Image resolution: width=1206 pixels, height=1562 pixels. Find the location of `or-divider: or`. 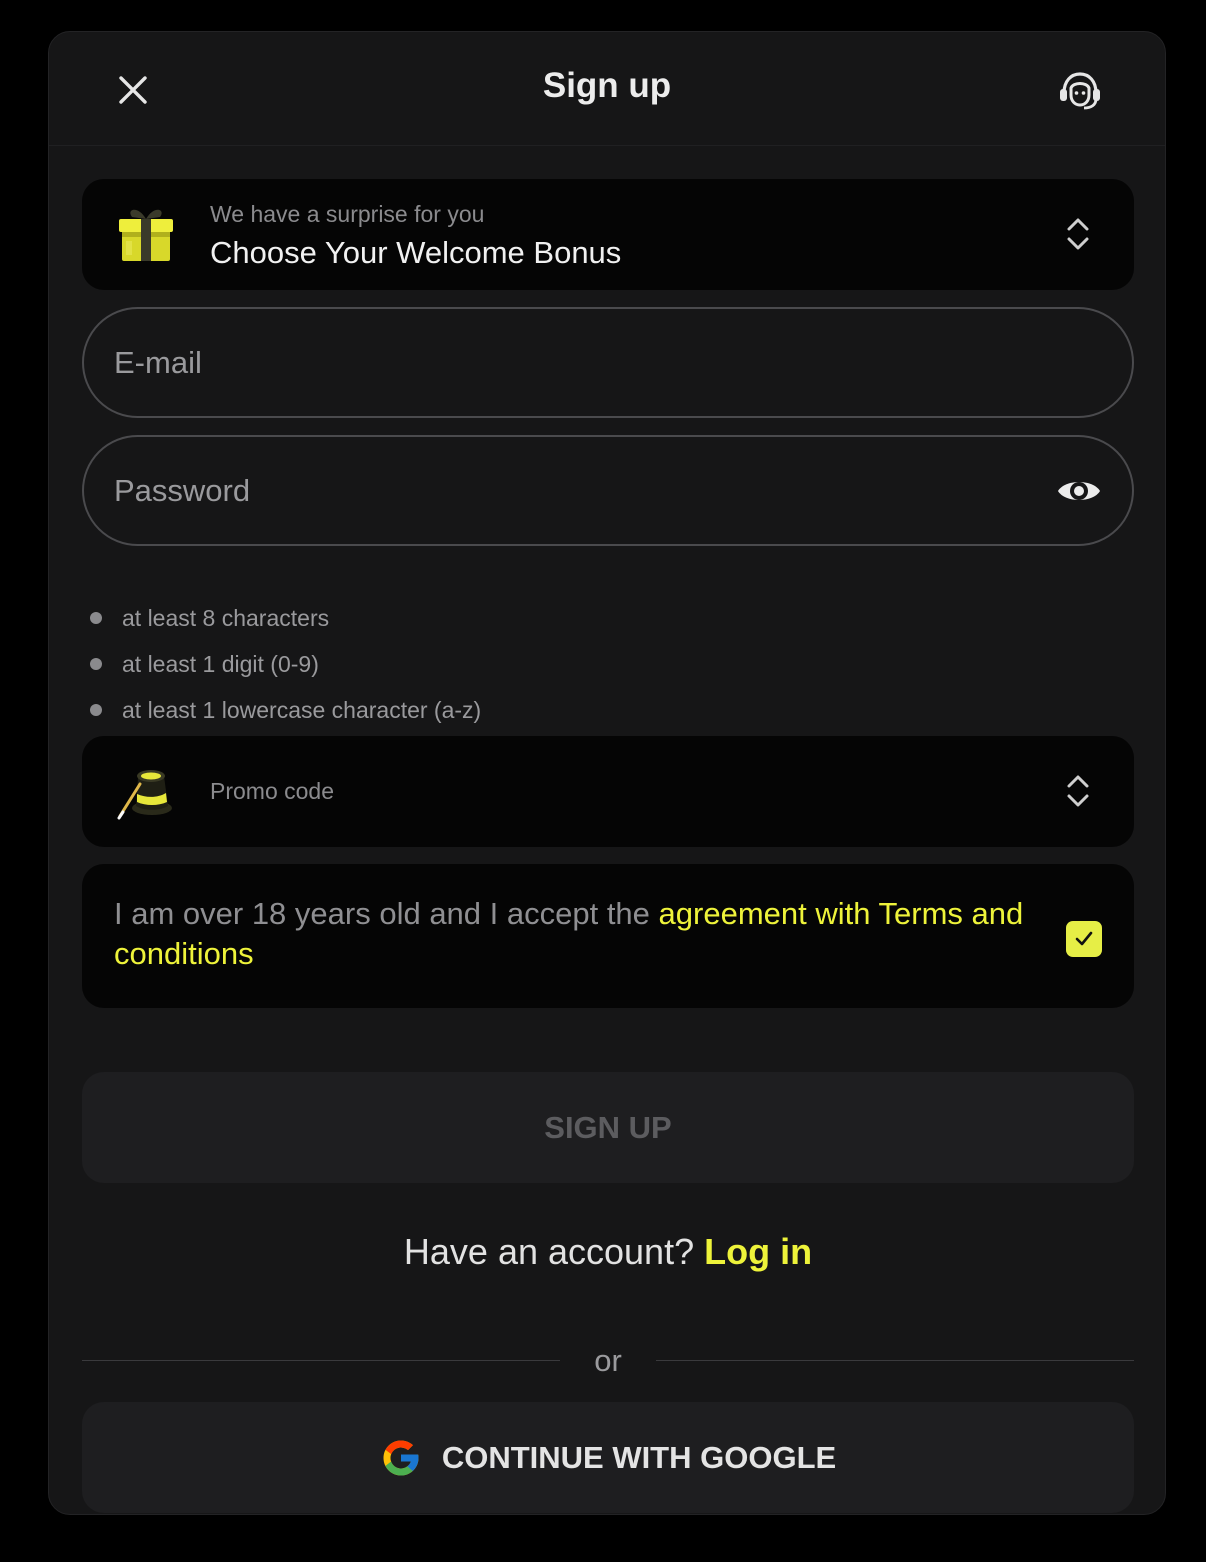

or-divider: or is located at coordinates (608, 1361).